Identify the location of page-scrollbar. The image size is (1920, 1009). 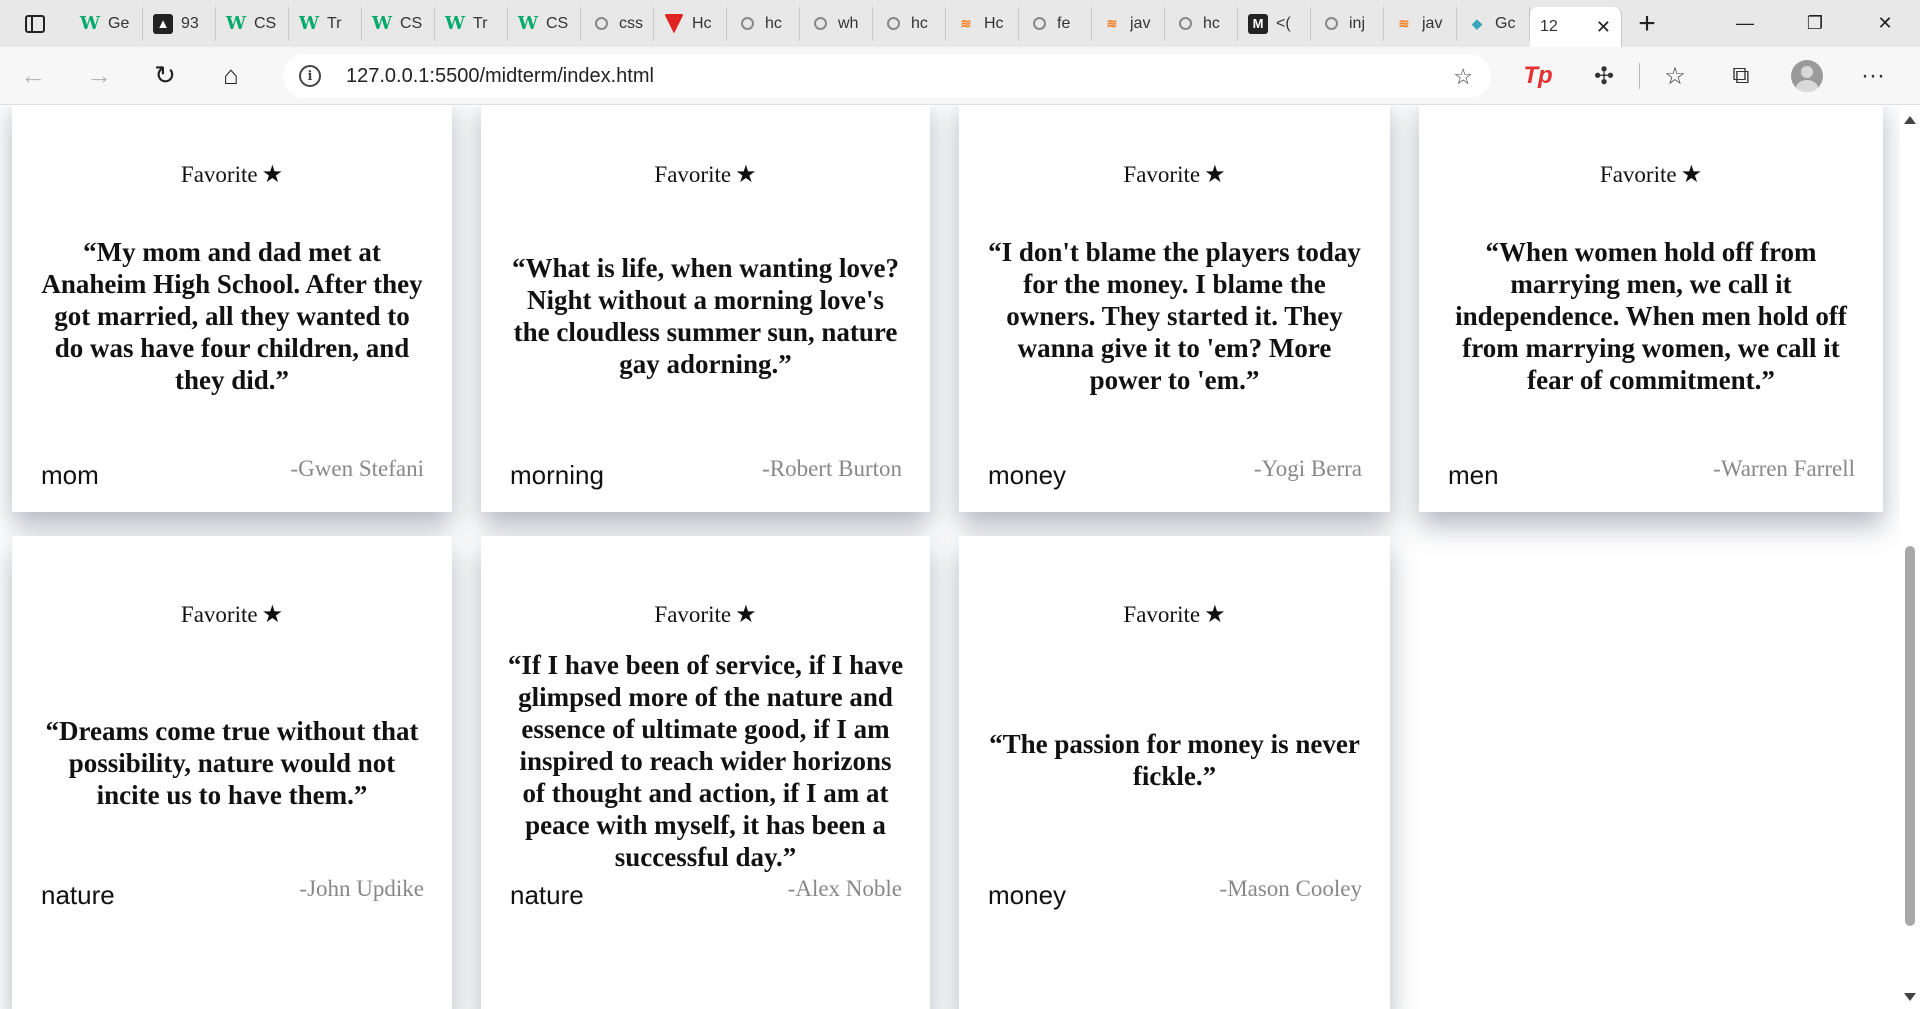
(1910, 557).